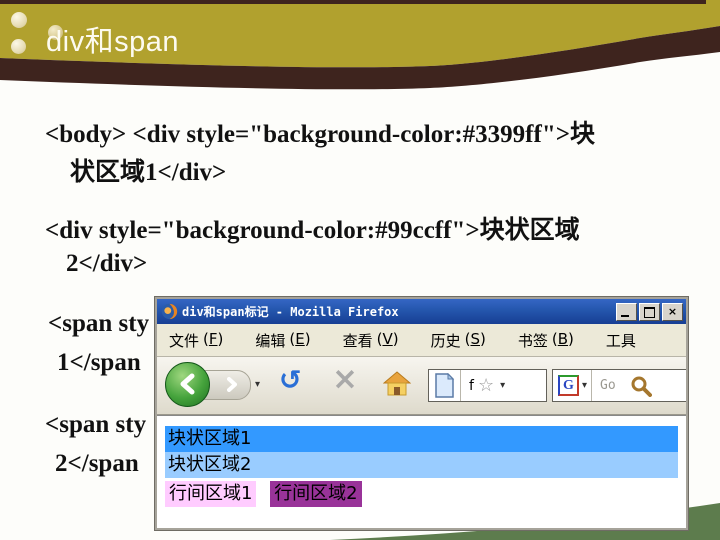  I want to click on demo-div-block-1: 块状区域1, so click(421, 439).